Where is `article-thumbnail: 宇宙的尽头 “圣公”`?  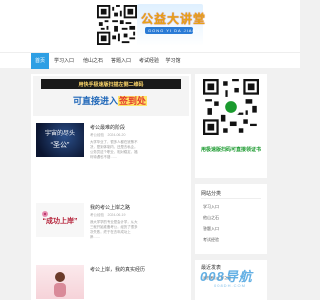
article-thumbnail: 宇宙的尽头 “圣公” is located at coordinates (60, 140).